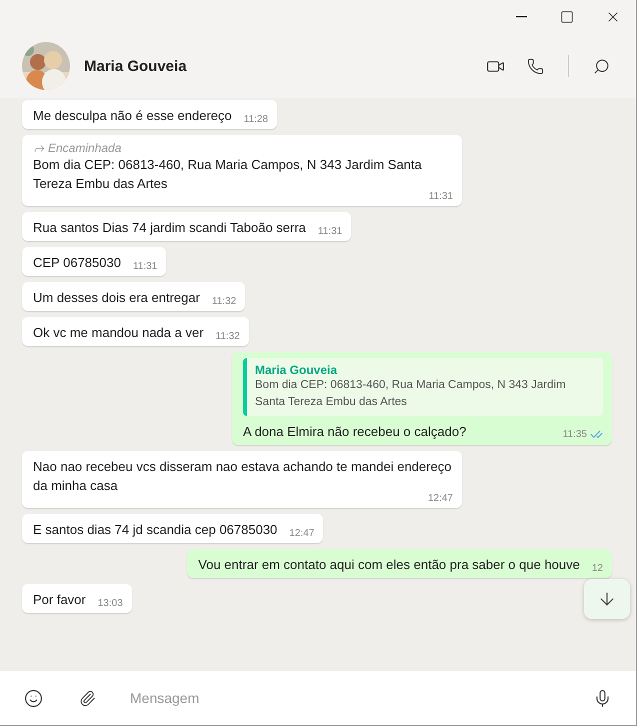 The height and width of the screenshot is (726, 637). What do you see at coordinates (296, 370) in the screenshot?
I see `quote-author: Maria Gouveia` at bounding box center [296, 370].